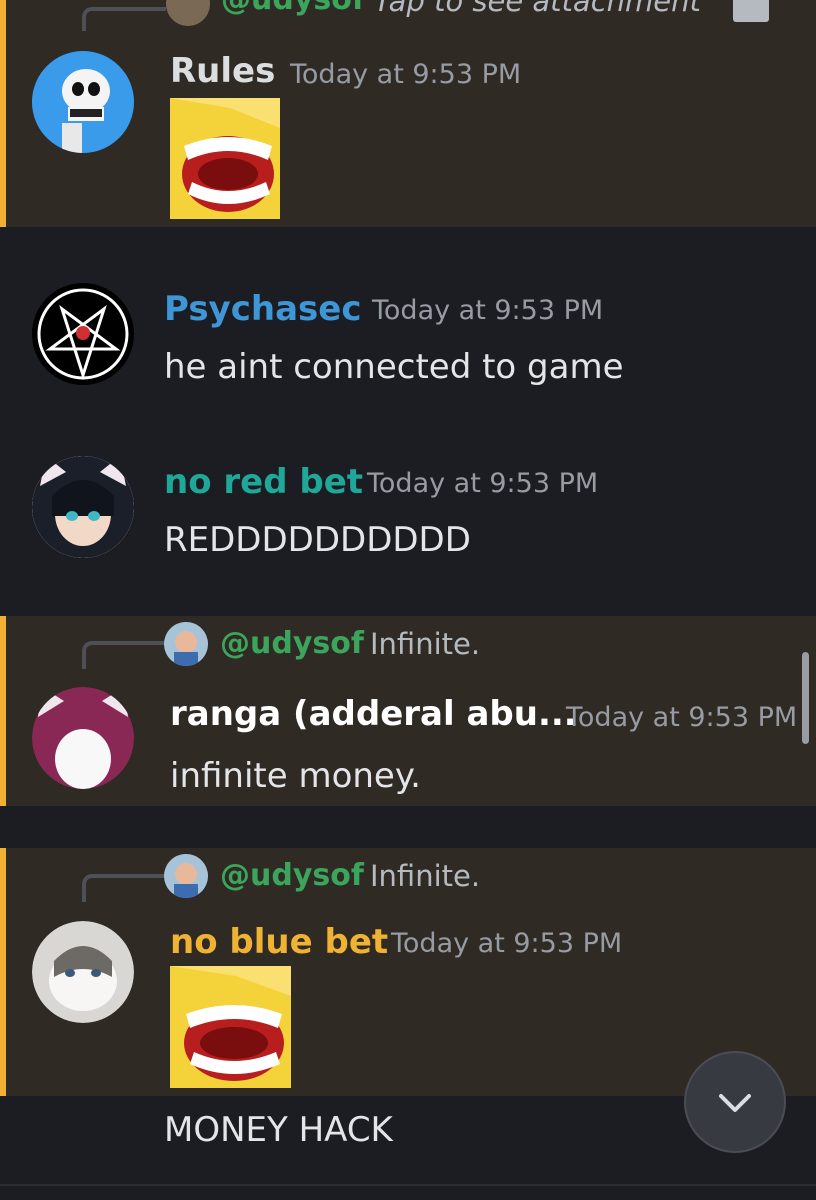 The height and width of the screenshot is (1200, 816). What do you see at coordinates (805, 698) in the screenshot?
I see `scrollbar` at bounding box center [805, 698].